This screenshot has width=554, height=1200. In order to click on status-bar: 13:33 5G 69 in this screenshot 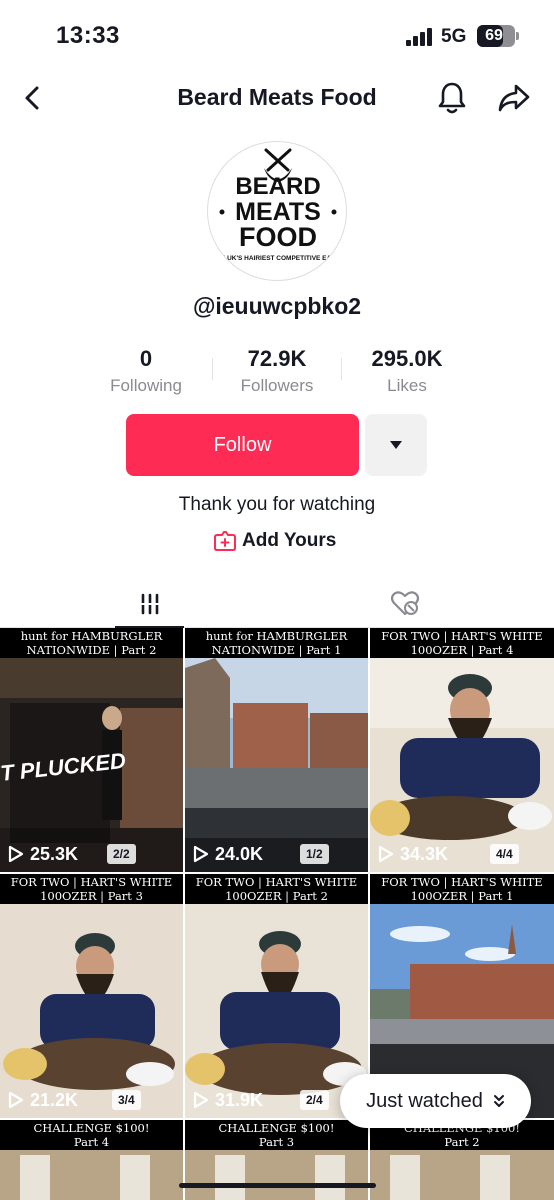, I will do `click(277, 33)`.